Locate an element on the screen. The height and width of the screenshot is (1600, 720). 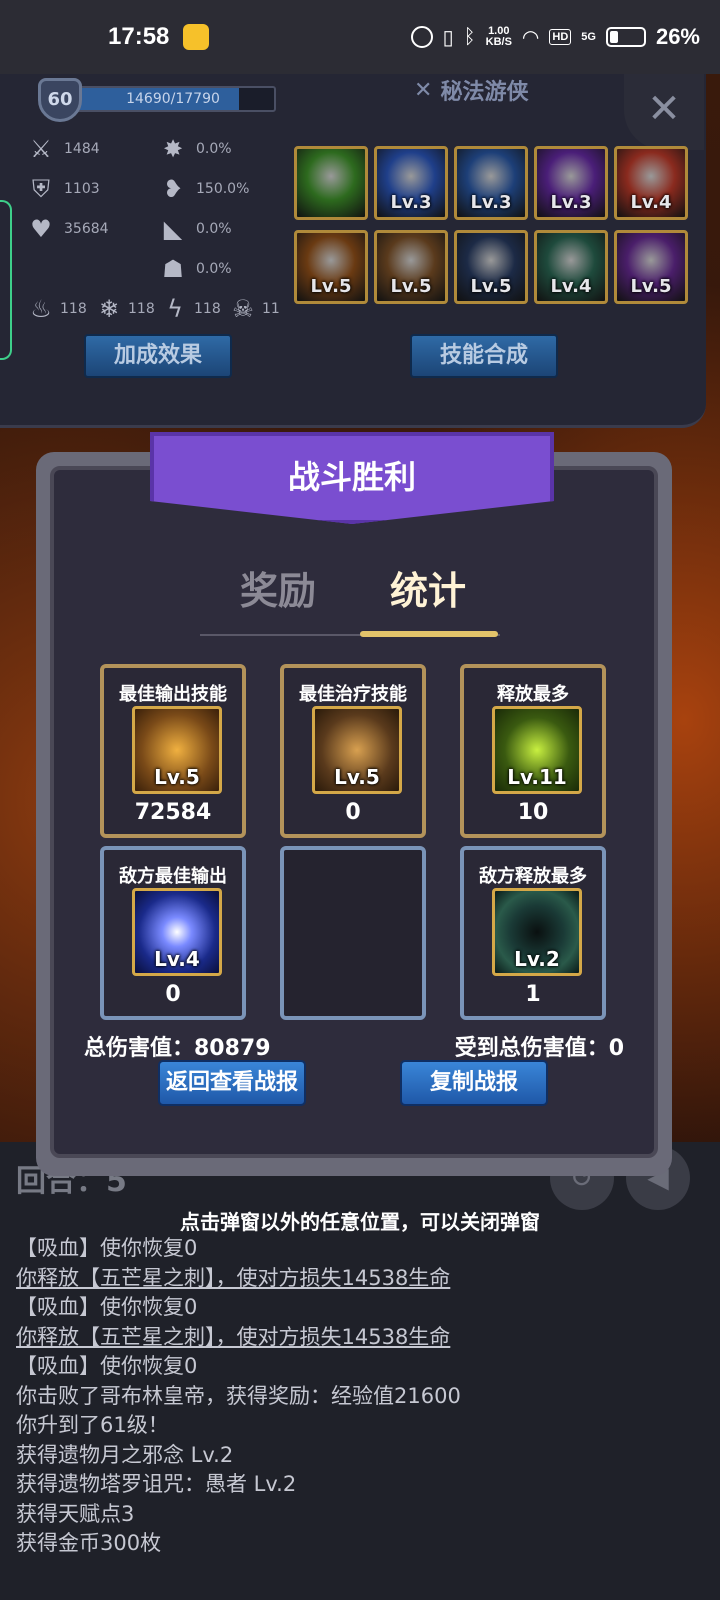
received-damage: 受到总伤害值：0 is located at coordinates (539, 1048).